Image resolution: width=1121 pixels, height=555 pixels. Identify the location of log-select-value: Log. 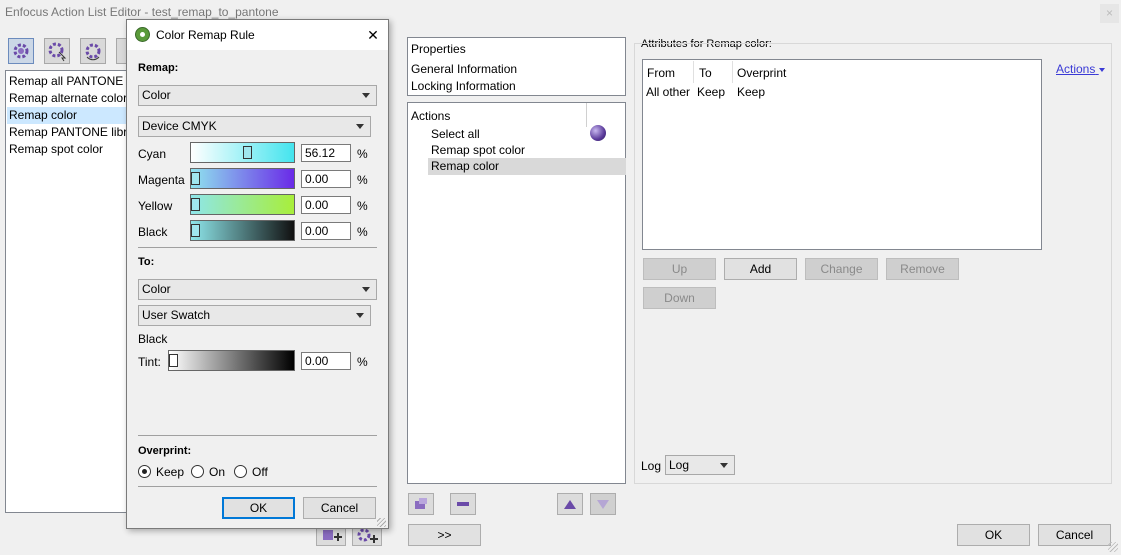
(679, 465).